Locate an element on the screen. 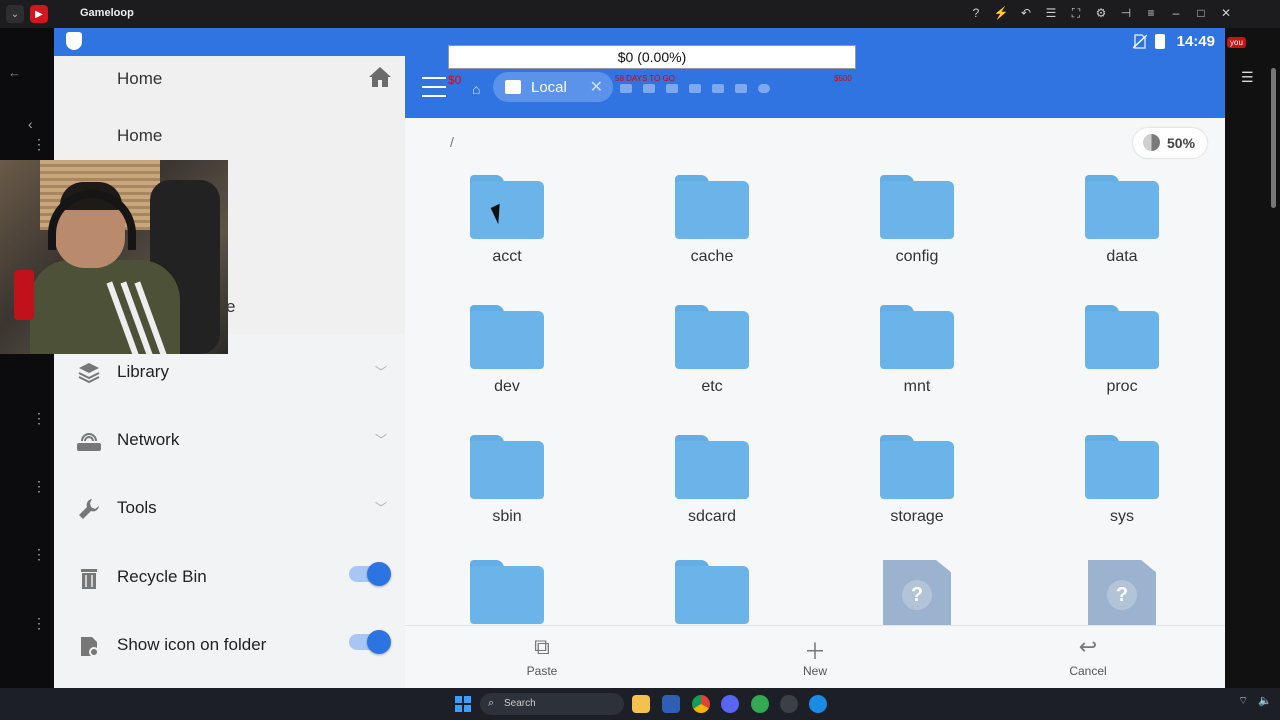 This screenshot has width=1280, height=720. drawer-item-tools: Tools ﹀ is located at coordinates (229, 509).